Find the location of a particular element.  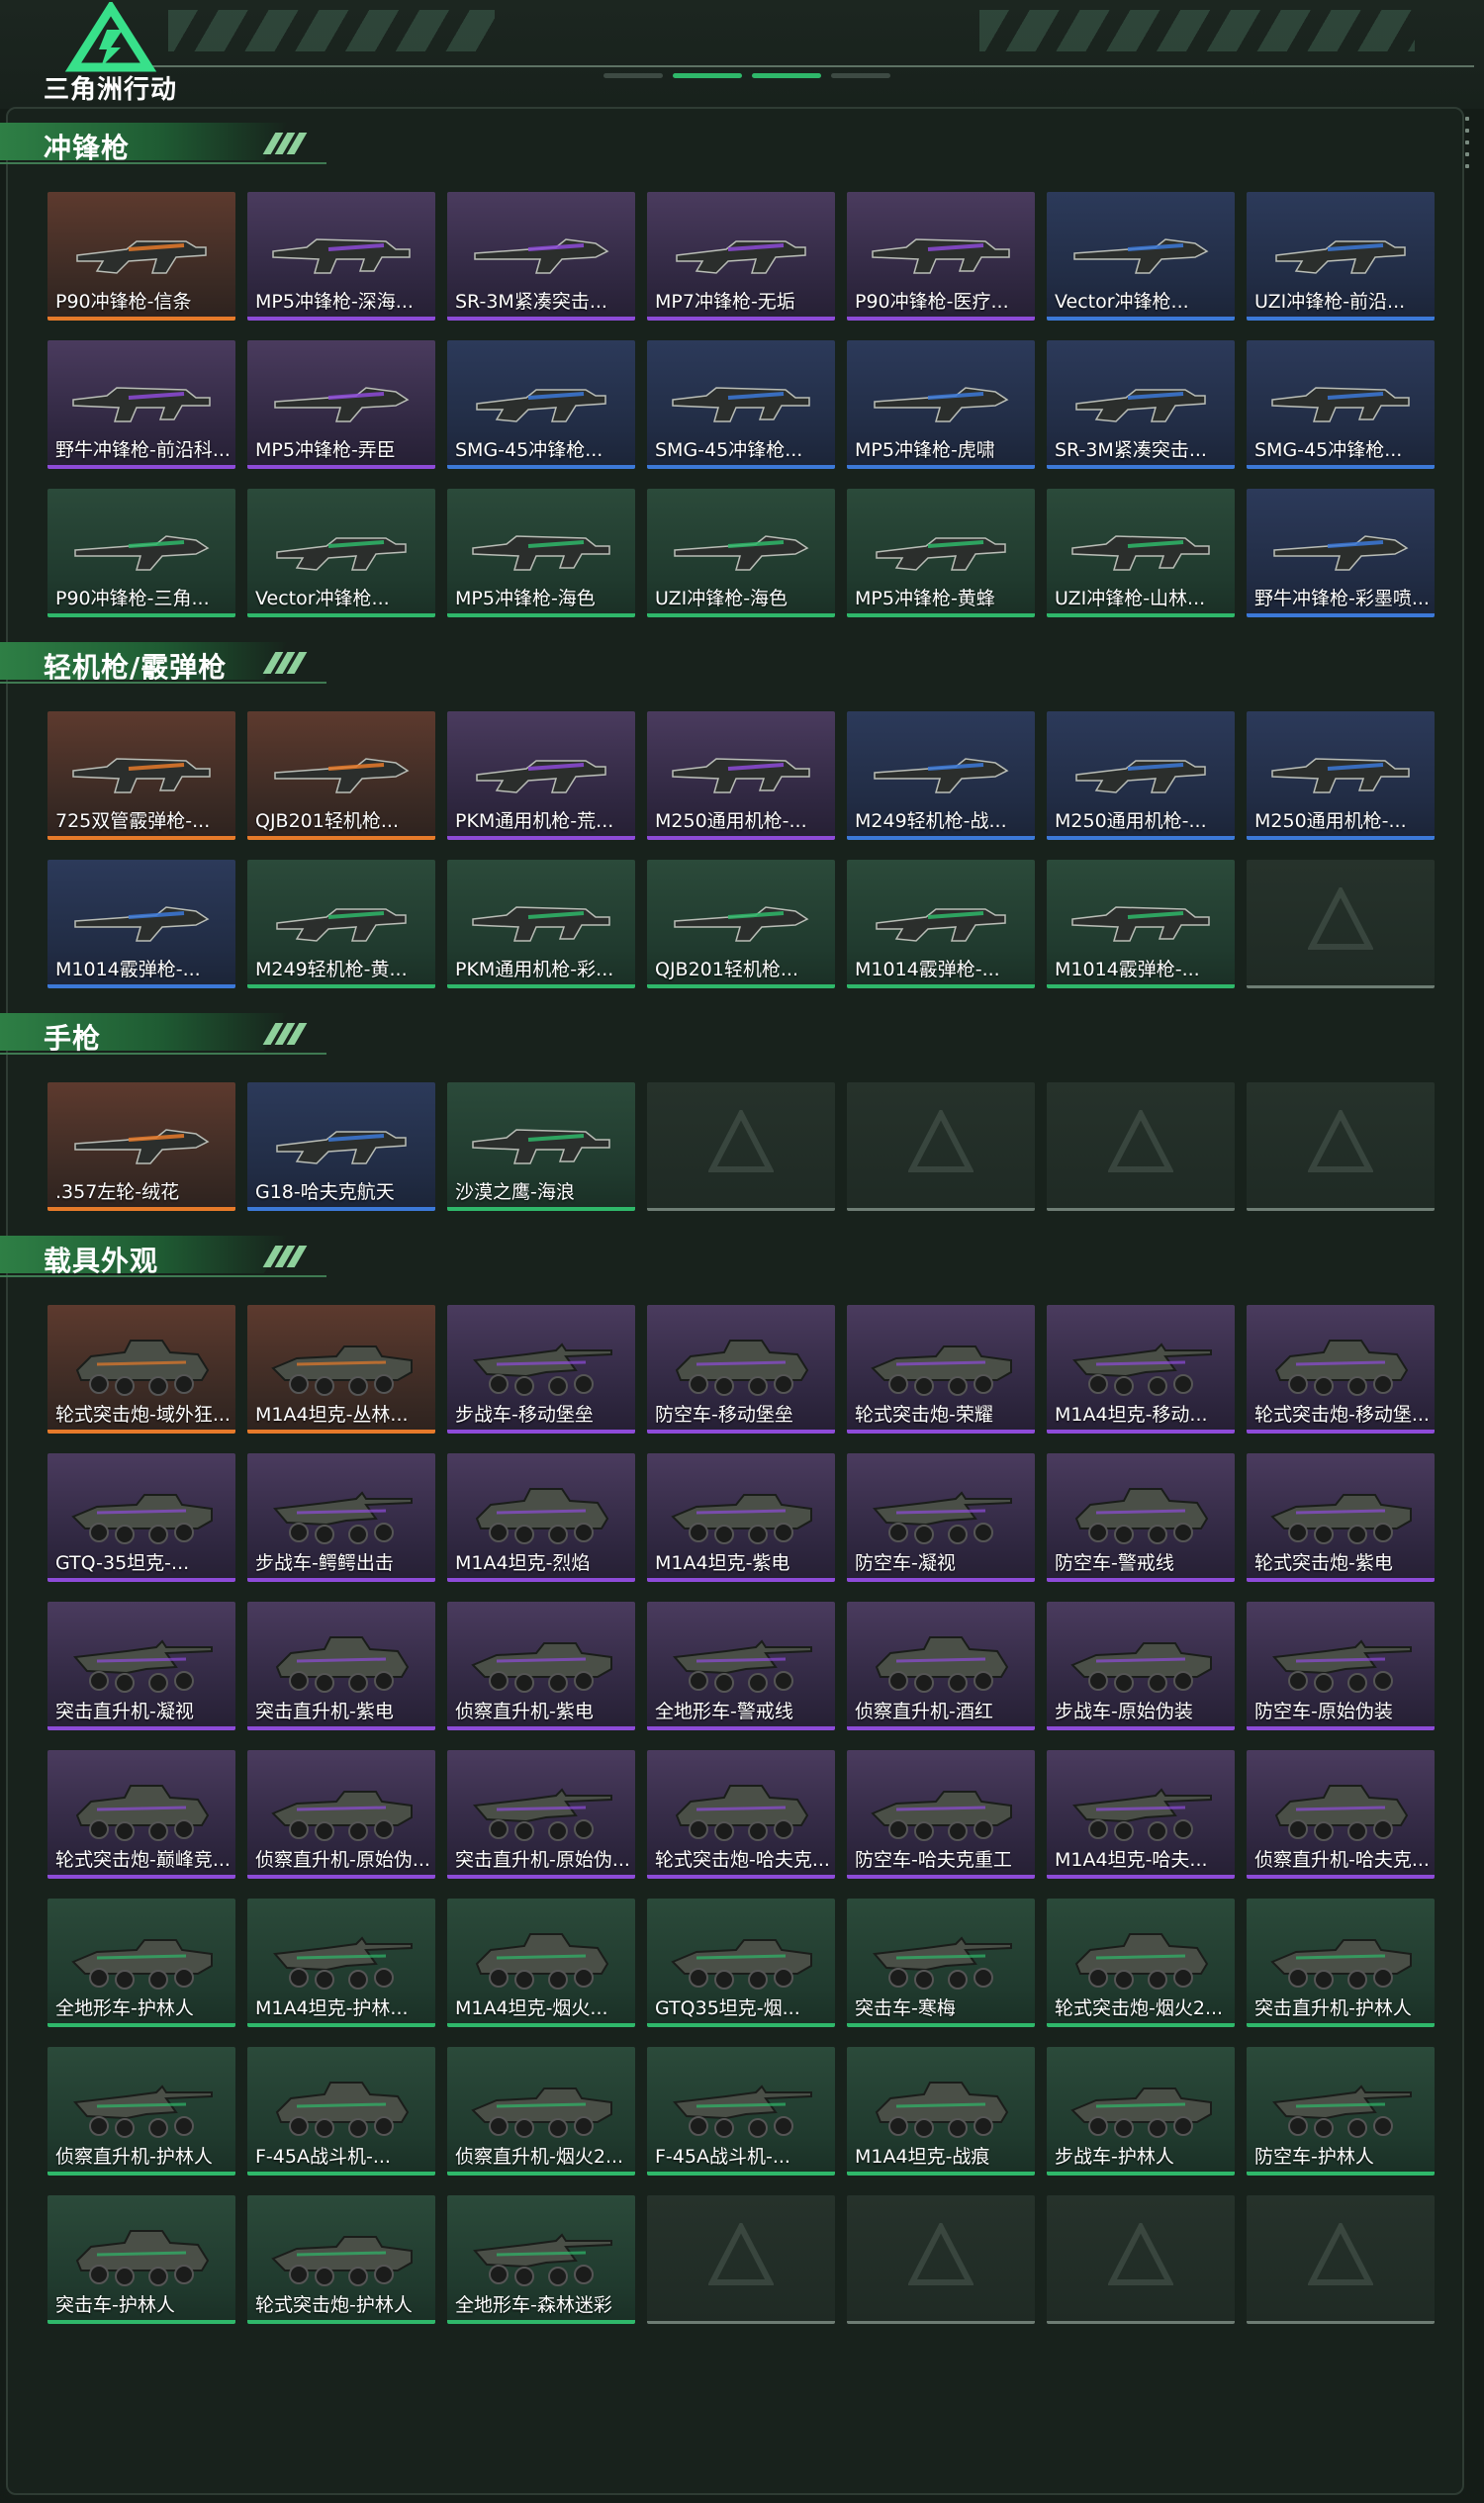

item-card: 防空车-原始伪装 is located at coordinates (1341, 1666).